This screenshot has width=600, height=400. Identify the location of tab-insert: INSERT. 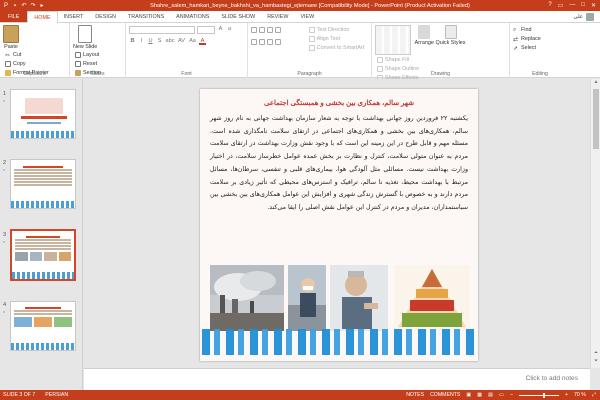
(74, 16).